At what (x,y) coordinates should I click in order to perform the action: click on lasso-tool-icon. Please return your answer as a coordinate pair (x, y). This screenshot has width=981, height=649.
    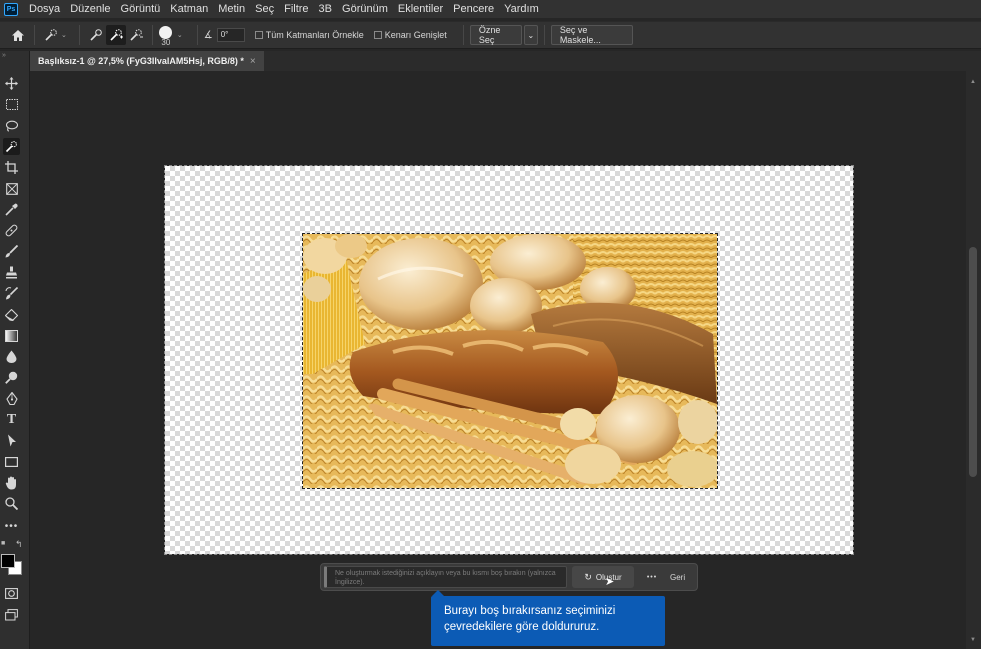
    Looking at the image, I should click on (11, 125).